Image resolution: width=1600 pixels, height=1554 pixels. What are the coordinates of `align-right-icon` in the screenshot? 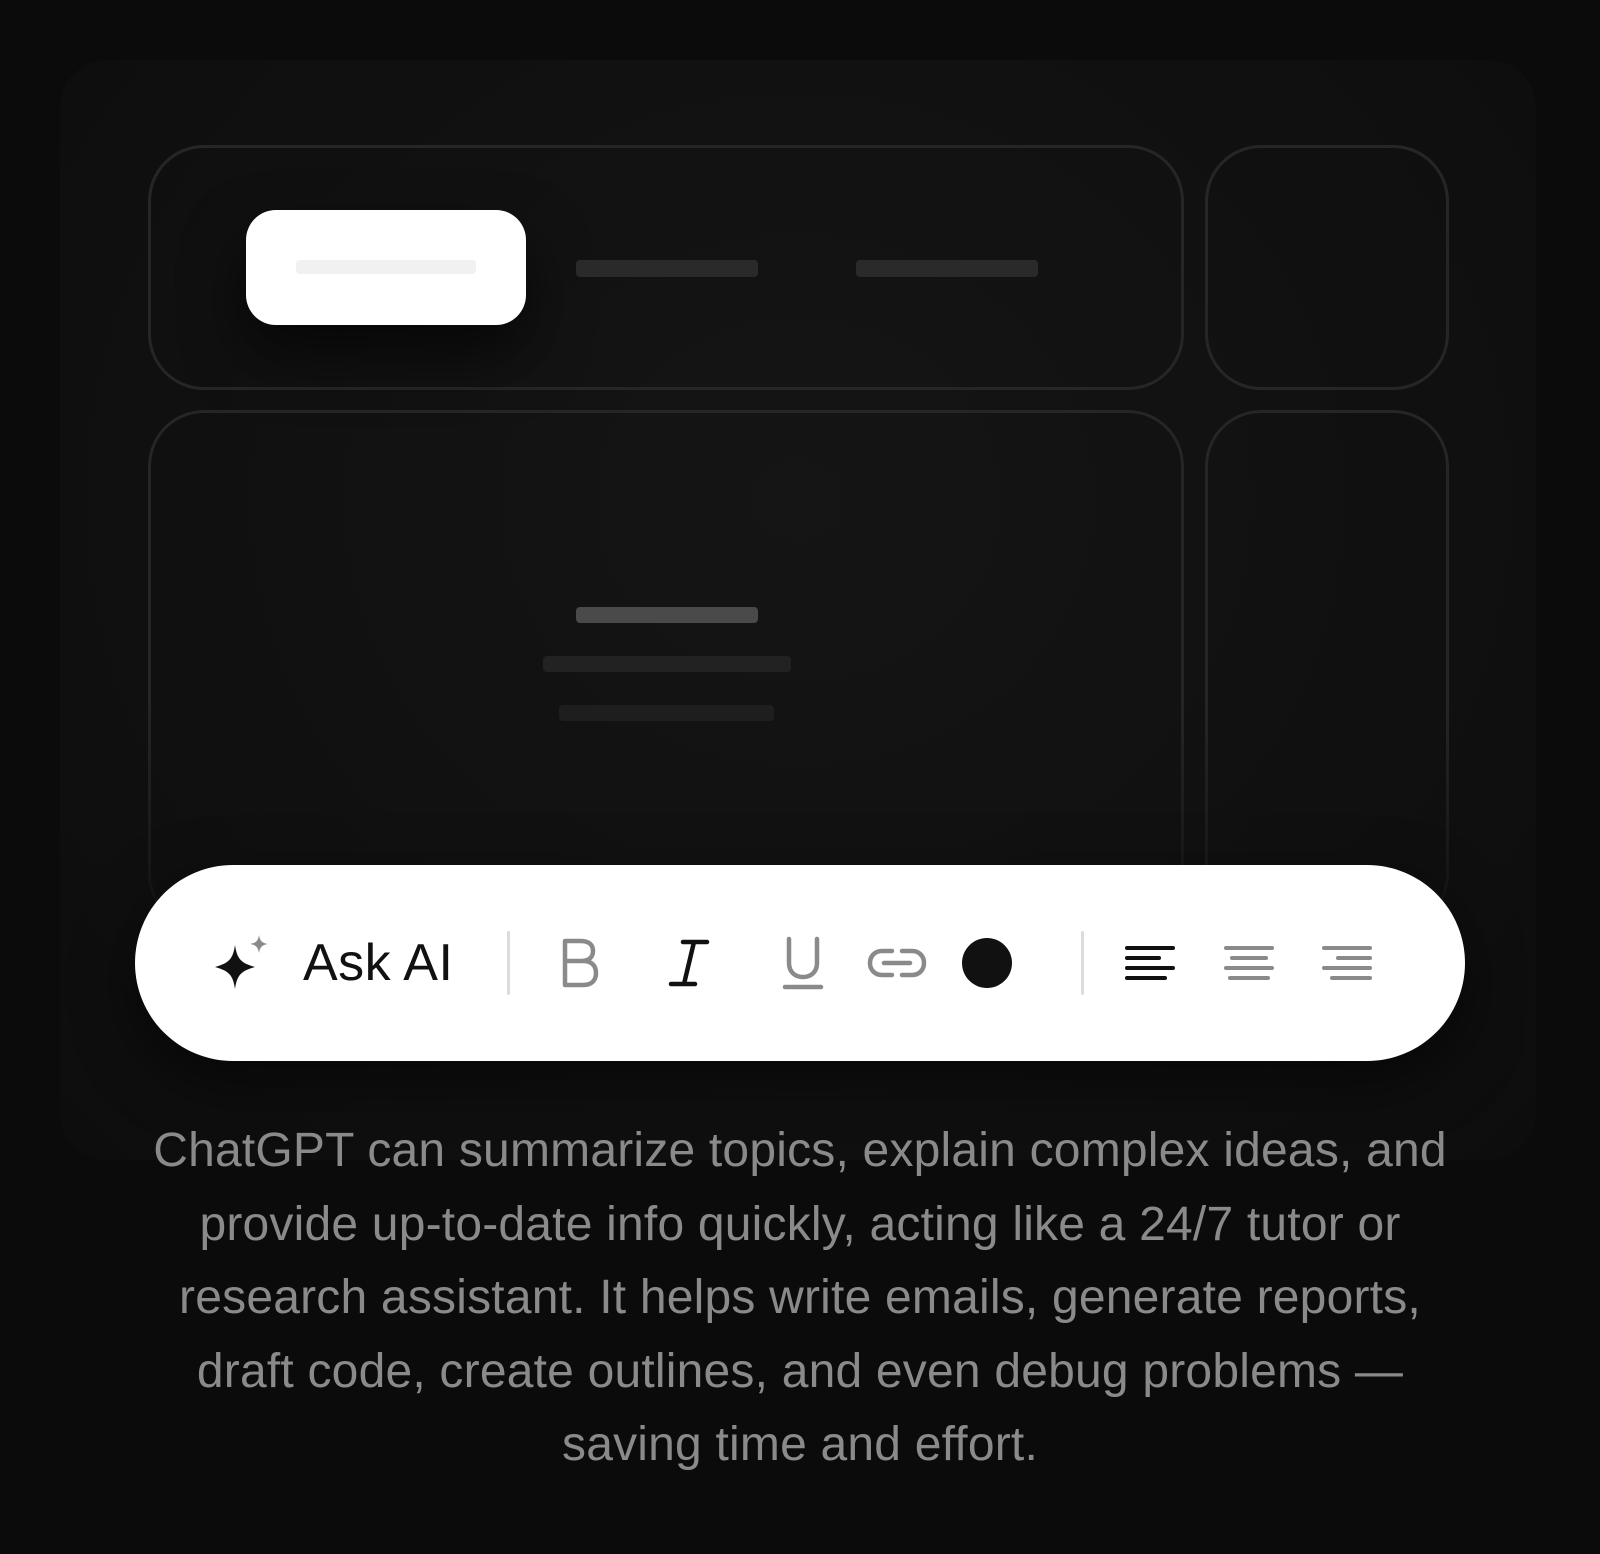 It's located at (1347, 963).